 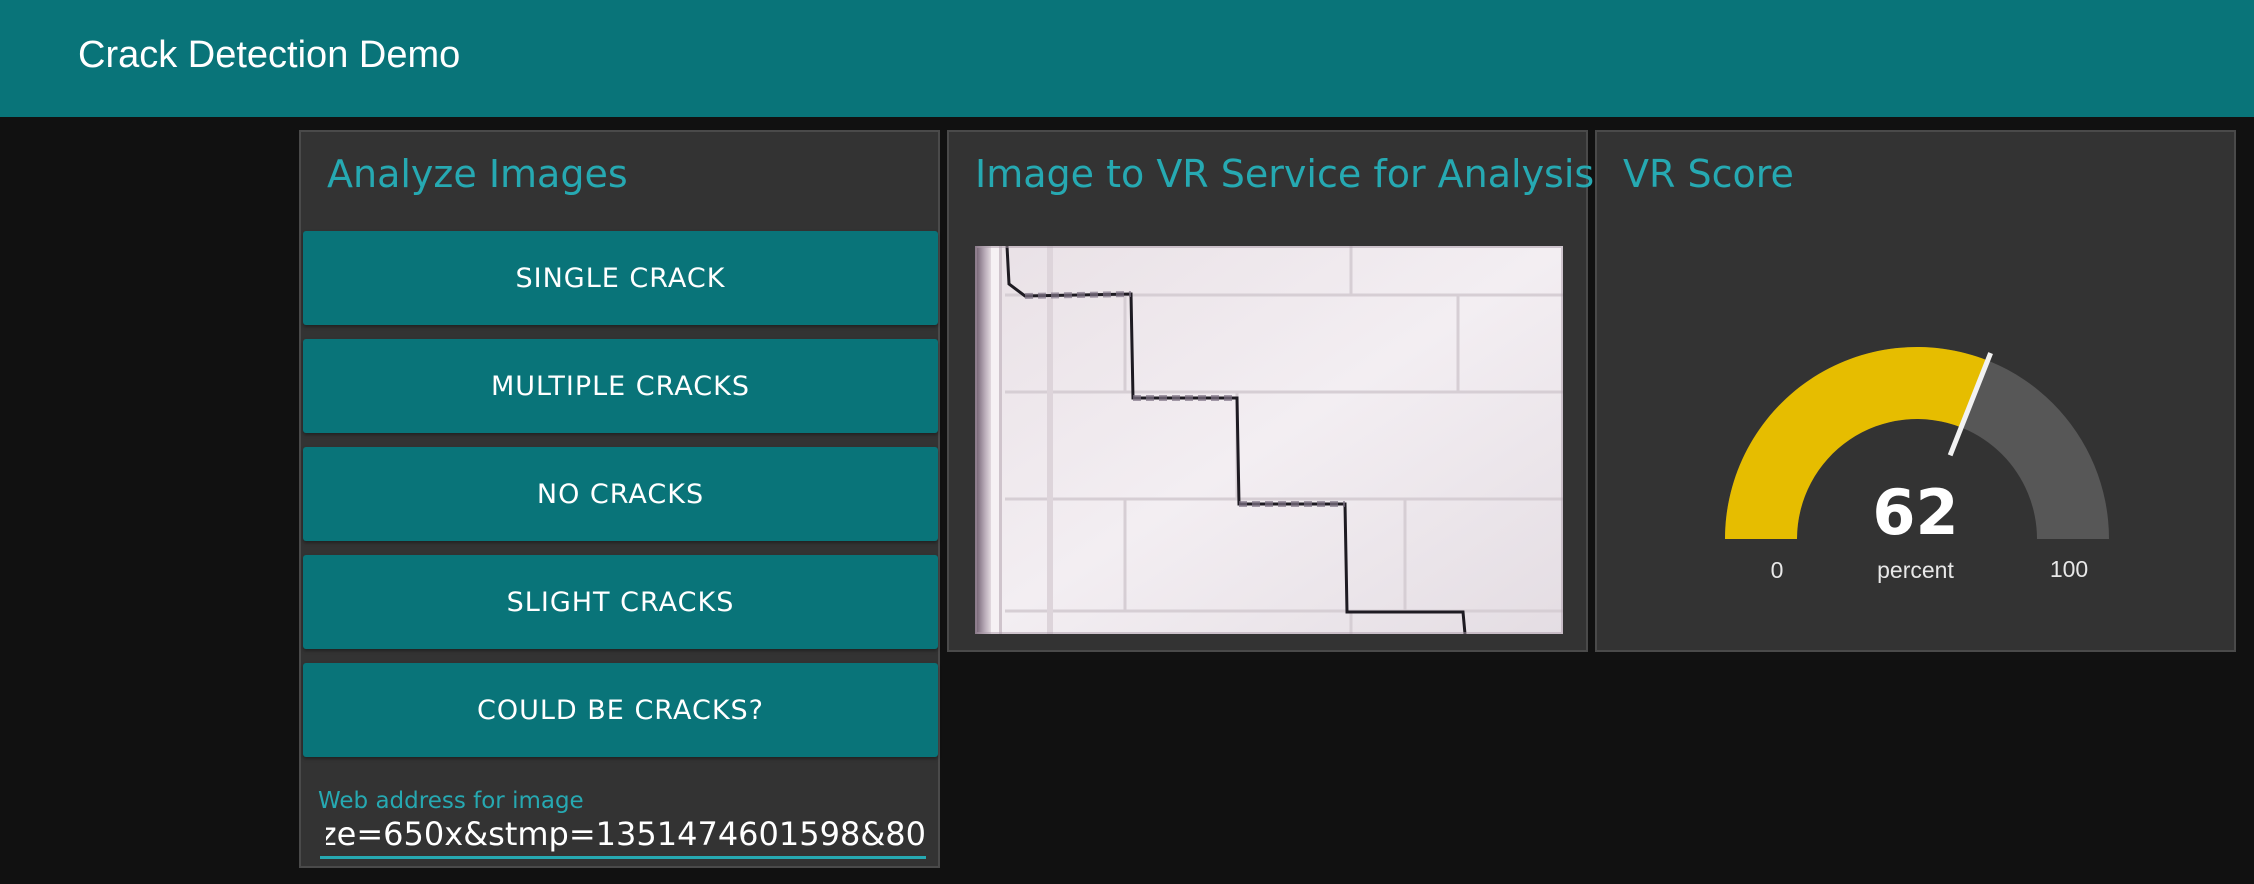 What do you see at coordinates (269, 55) in the screenshot?
I see `app-title: Crack Detection Demo` at bounding box center [269, 55].